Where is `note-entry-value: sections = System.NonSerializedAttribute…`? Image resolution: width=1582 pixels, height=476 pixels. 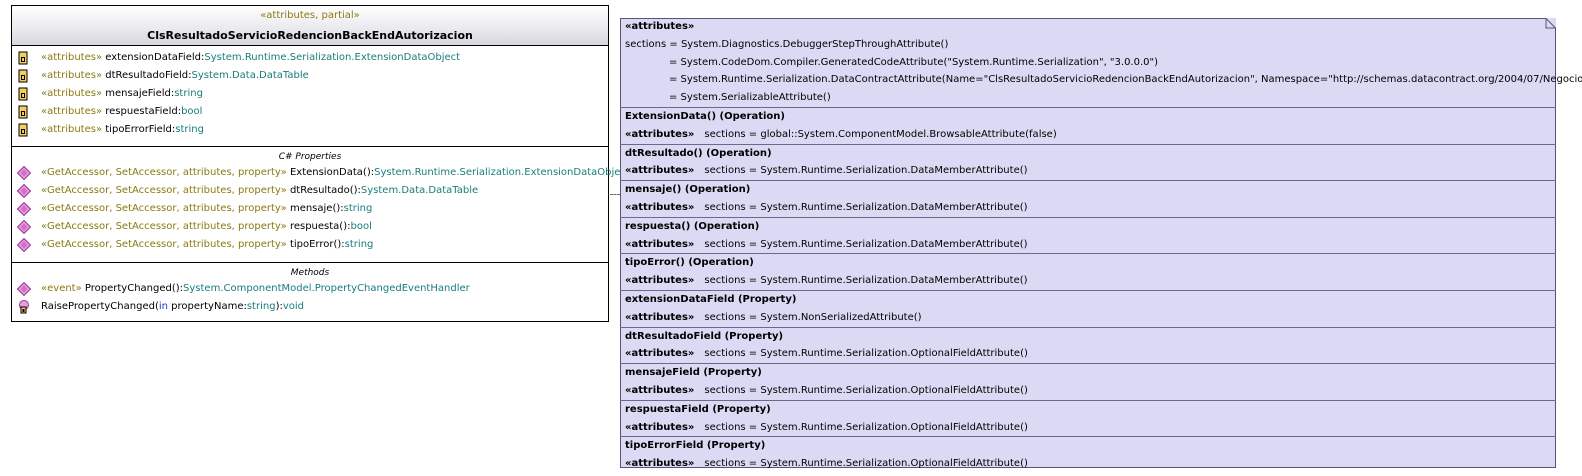 note-entry-value: sections = System.NonSerializedAttribute… is located at coordinates (813, 317).